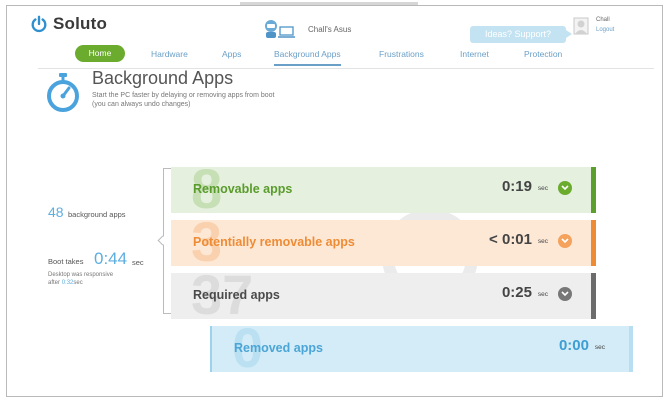 This screenshot has height=402, width=669. I want to click on removable-time: 0:19, so click(516, 186).